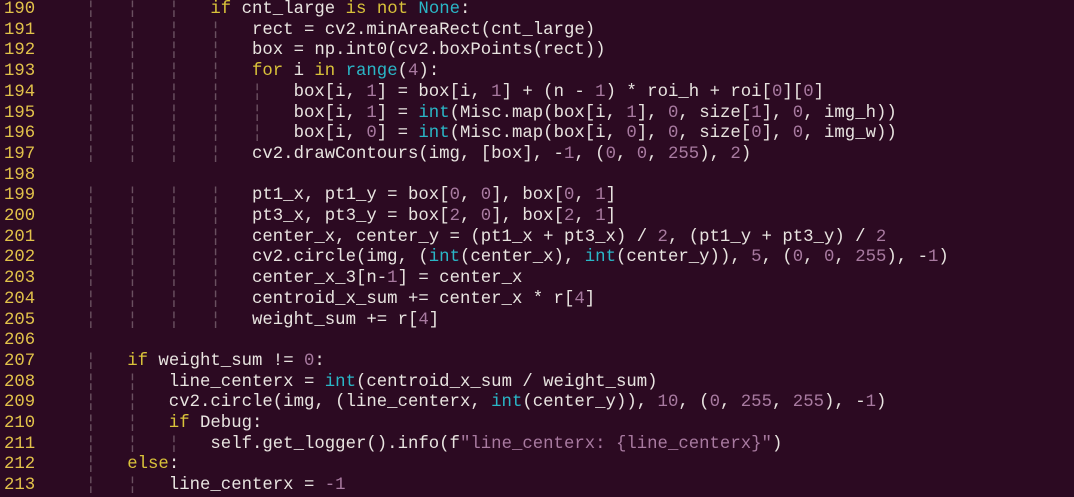 This screenshot has height=497, width=1074. I want to click on code-text-token: ),, so click(715, 154).